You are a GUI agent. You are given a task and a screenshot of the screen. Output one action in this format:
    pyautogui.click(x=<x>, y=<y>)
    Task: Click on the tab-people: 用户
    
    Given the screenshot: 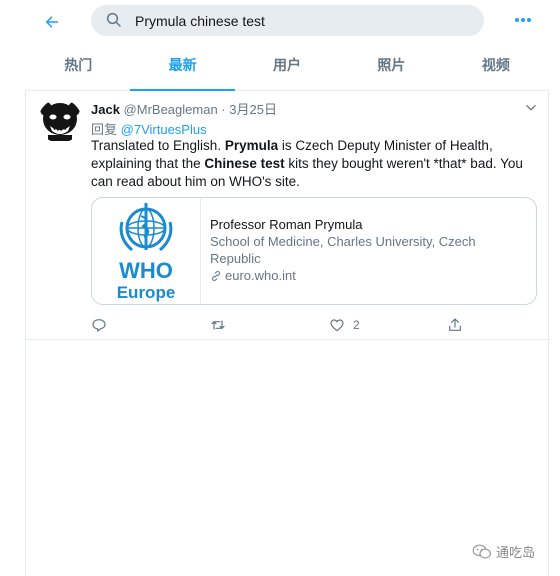 What is the action you would take?
    pyautogui.click(x=287, y=68)
    